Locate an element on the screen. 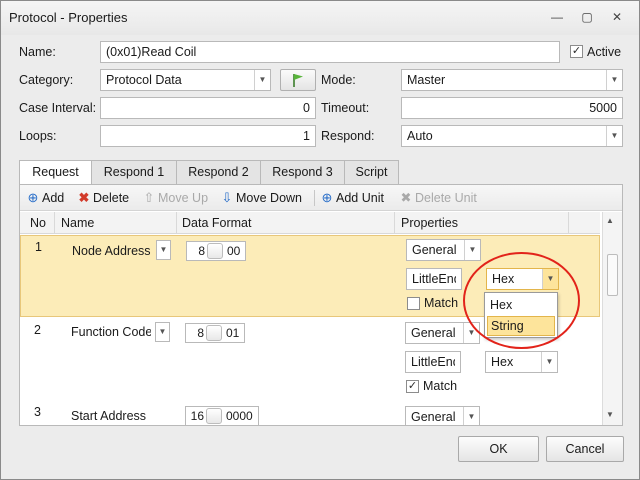 The image size is (640, 480). scroll-up-icon: ▲ is located at coordinates (610, 220).